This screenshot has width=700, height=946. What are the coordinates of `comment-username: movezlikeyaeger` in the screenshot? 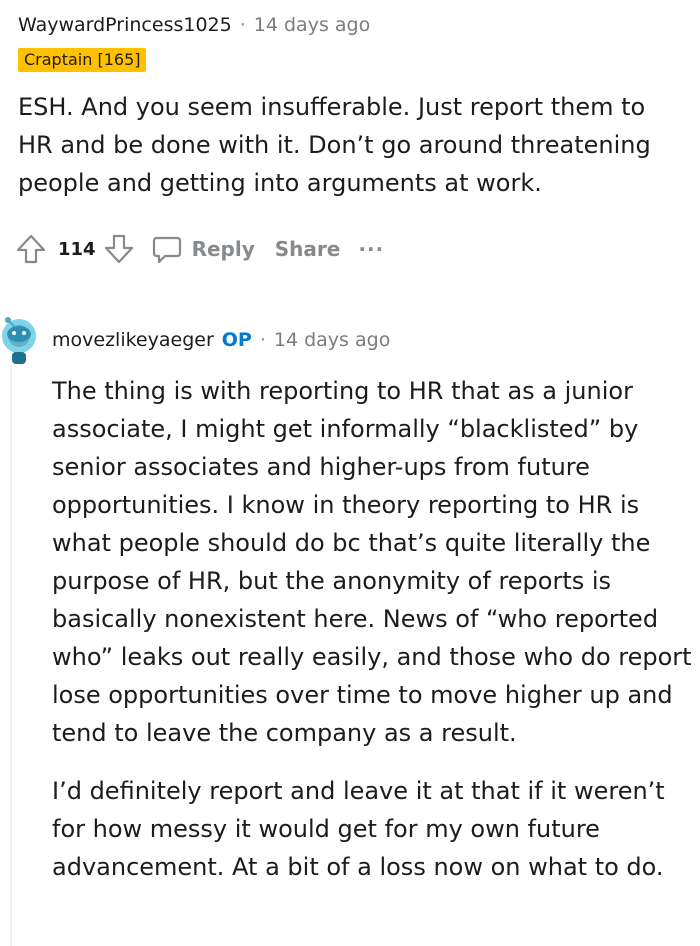 It's located at (133, 340).